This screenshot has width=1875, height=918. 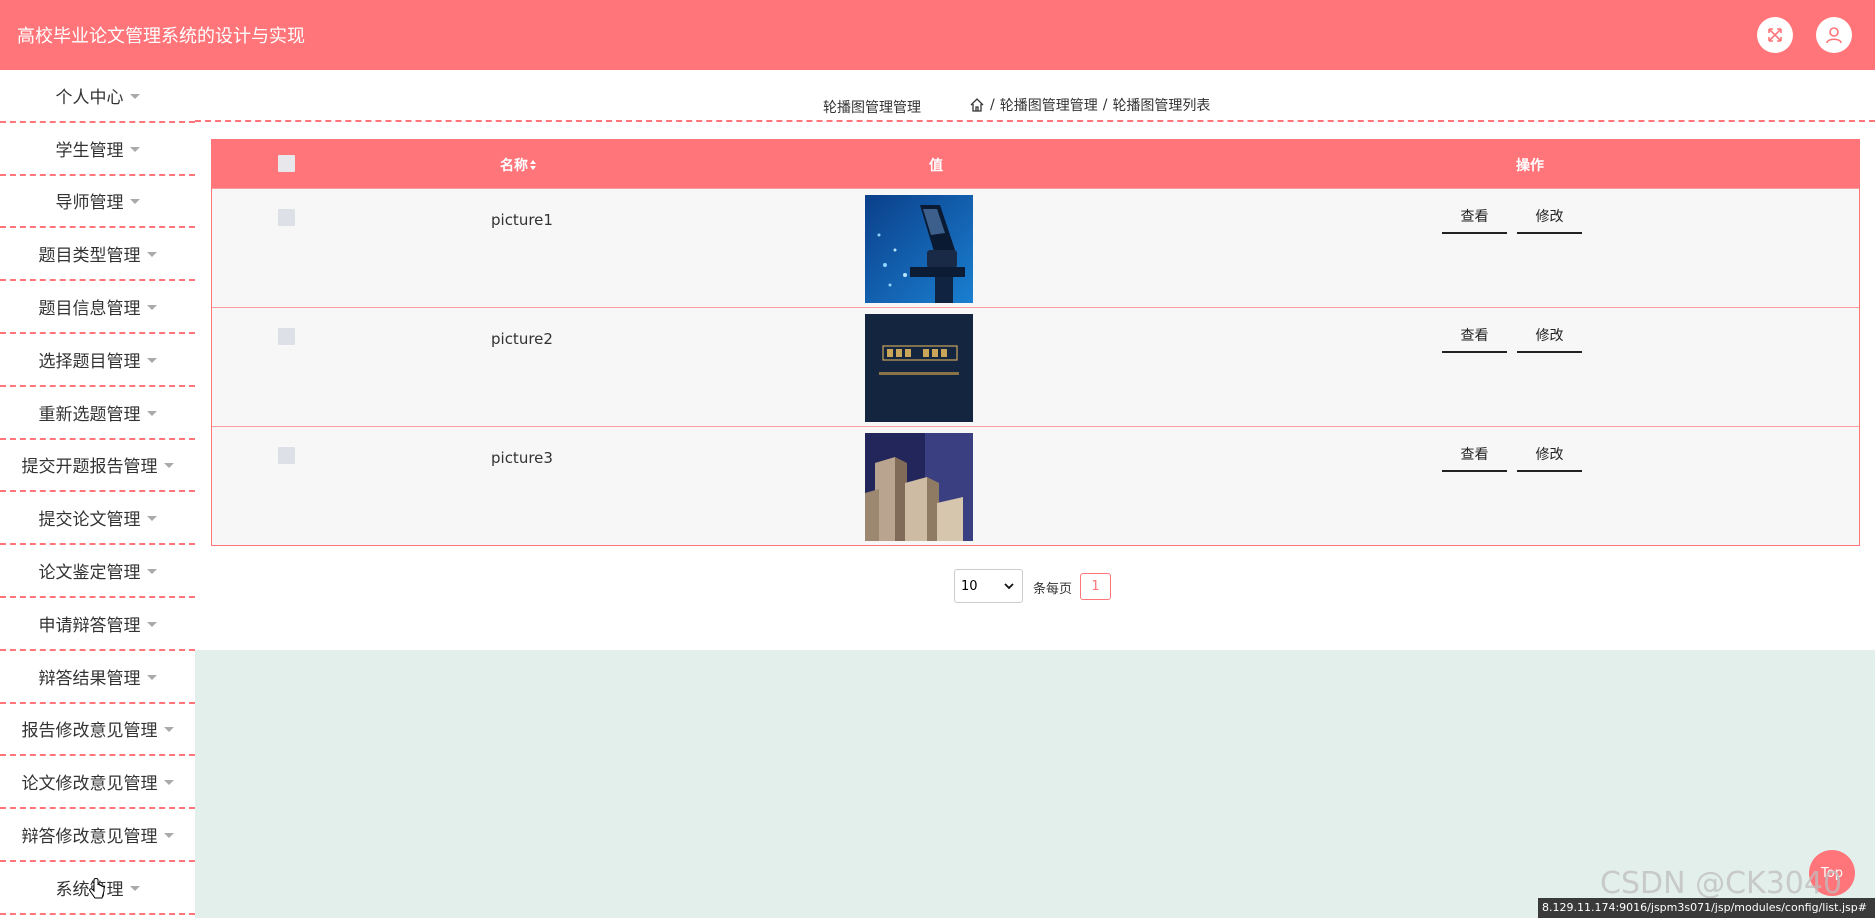 I want to click on user-icon, so click(x=1834, y=35).